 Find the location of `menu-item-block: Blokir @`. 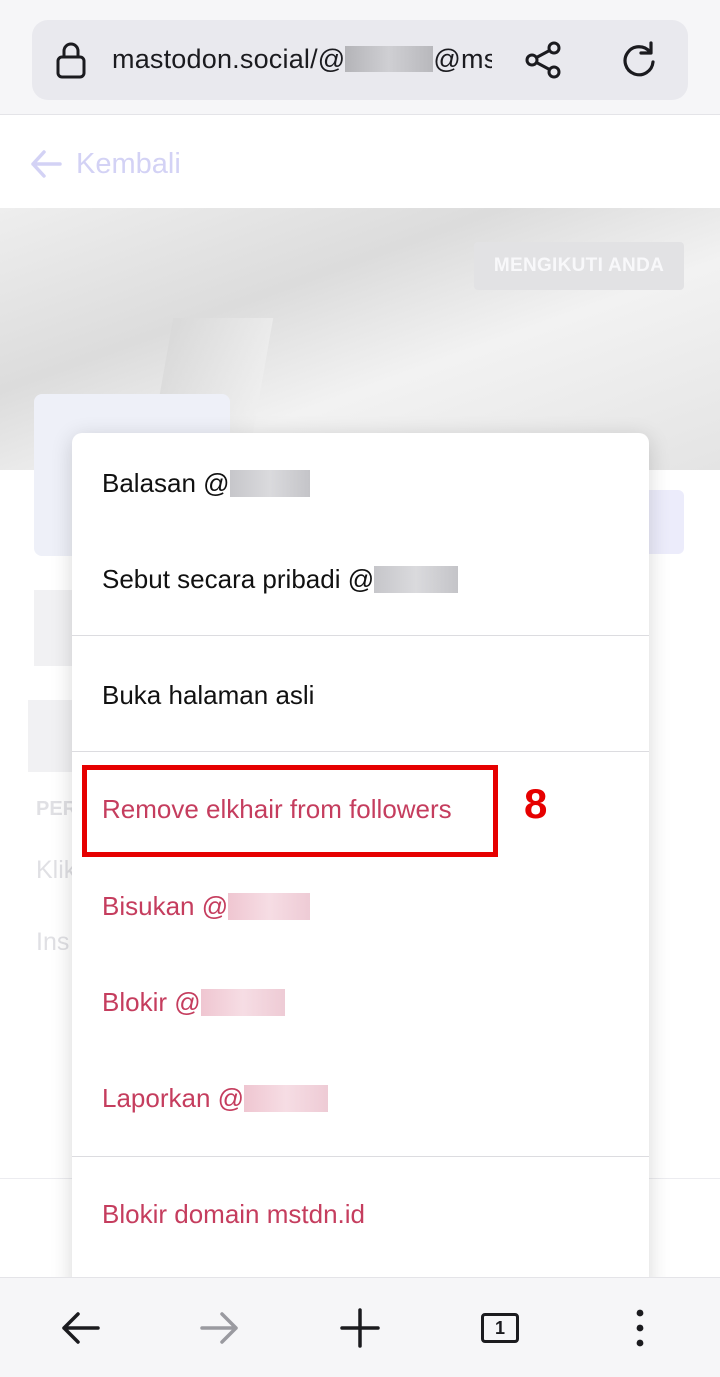

menu-item-block: Blokir @ is located at coordinates (360, 1002).